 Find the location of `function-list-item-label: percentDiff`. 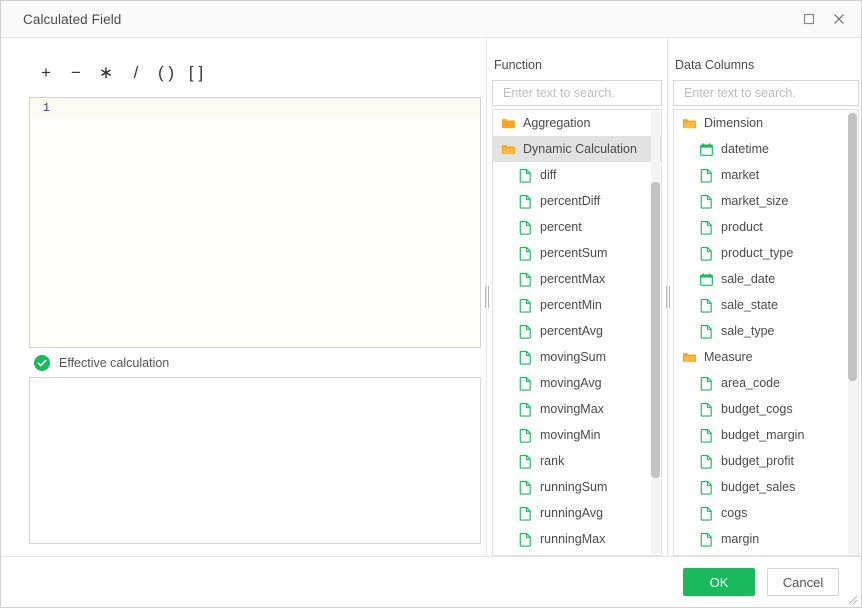

function-list-item-label: percentDiff is located at coordinates (570, 201).